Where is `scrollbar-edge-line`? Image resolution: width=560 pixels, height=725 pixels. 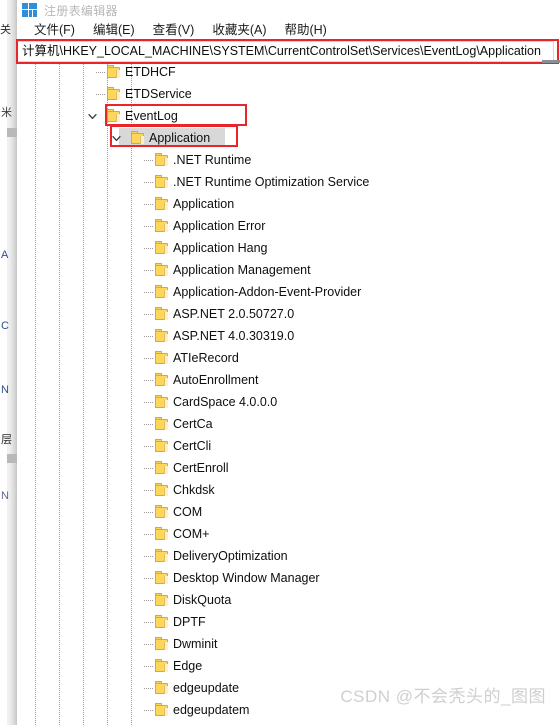 scrollbar-edge-line is located at coordinates (551, 61).